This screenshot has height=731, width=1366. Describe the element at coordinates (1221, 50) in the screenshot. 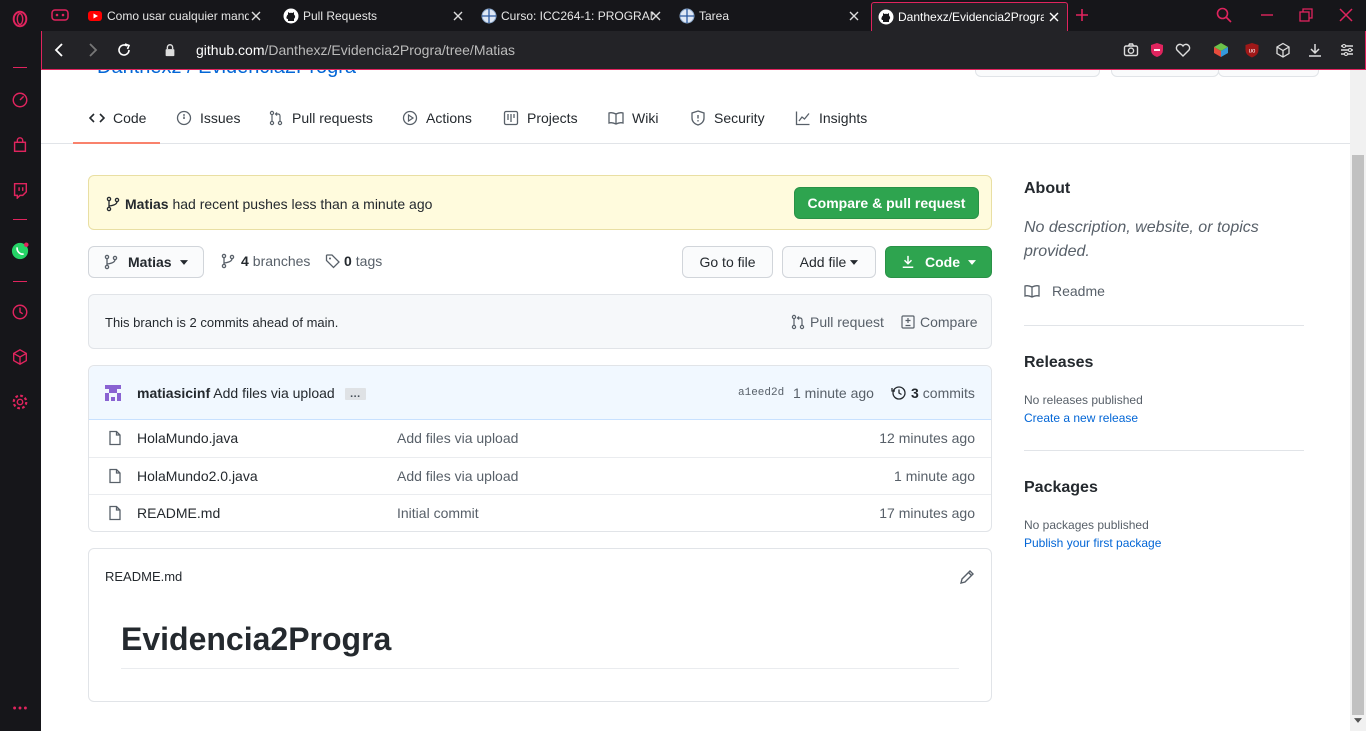

I see `colorful-cube-extension-icon` at that location.